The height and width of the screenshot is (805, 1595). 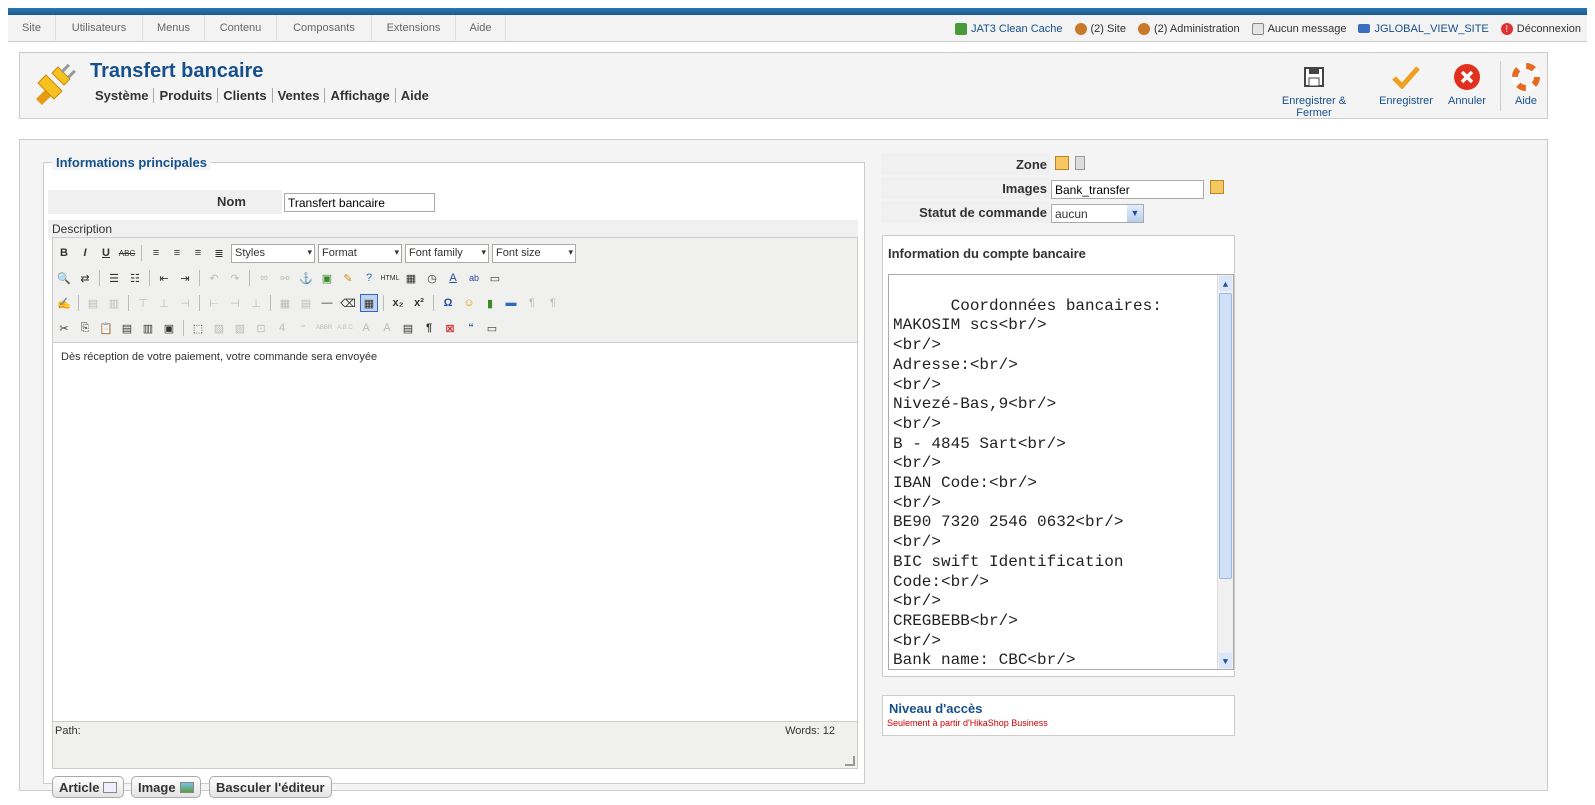 What do you see at coordinates (156, 253) in the screenshot?
I see `align-left-button: ≡` at bounding box center [156, 253].